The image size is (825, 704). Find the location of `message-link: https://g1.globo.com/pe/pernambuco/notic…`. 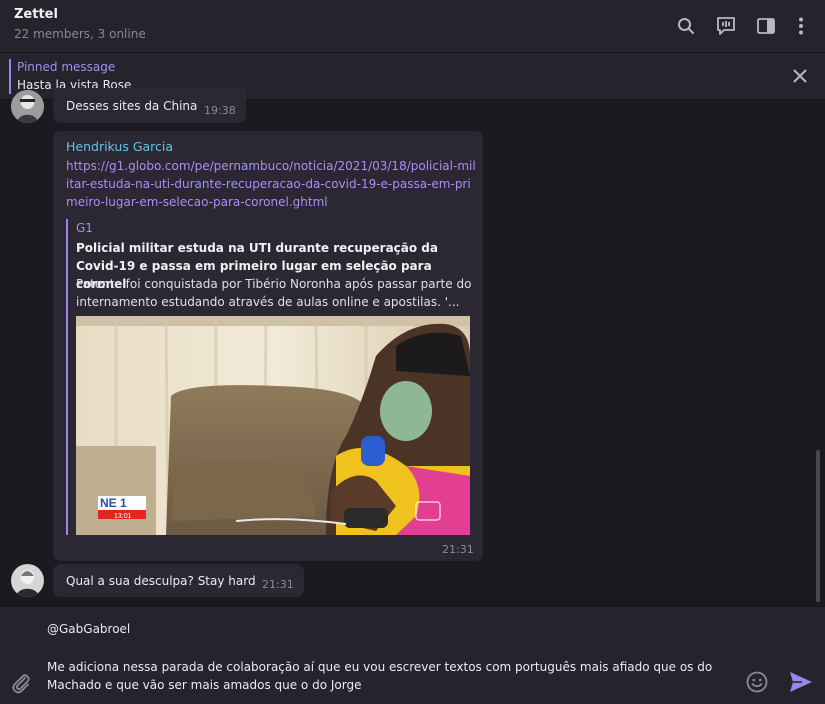

message-link: https://g1.globo.com/pe/pernambuco/notic… is located at coordinates (271, 184).